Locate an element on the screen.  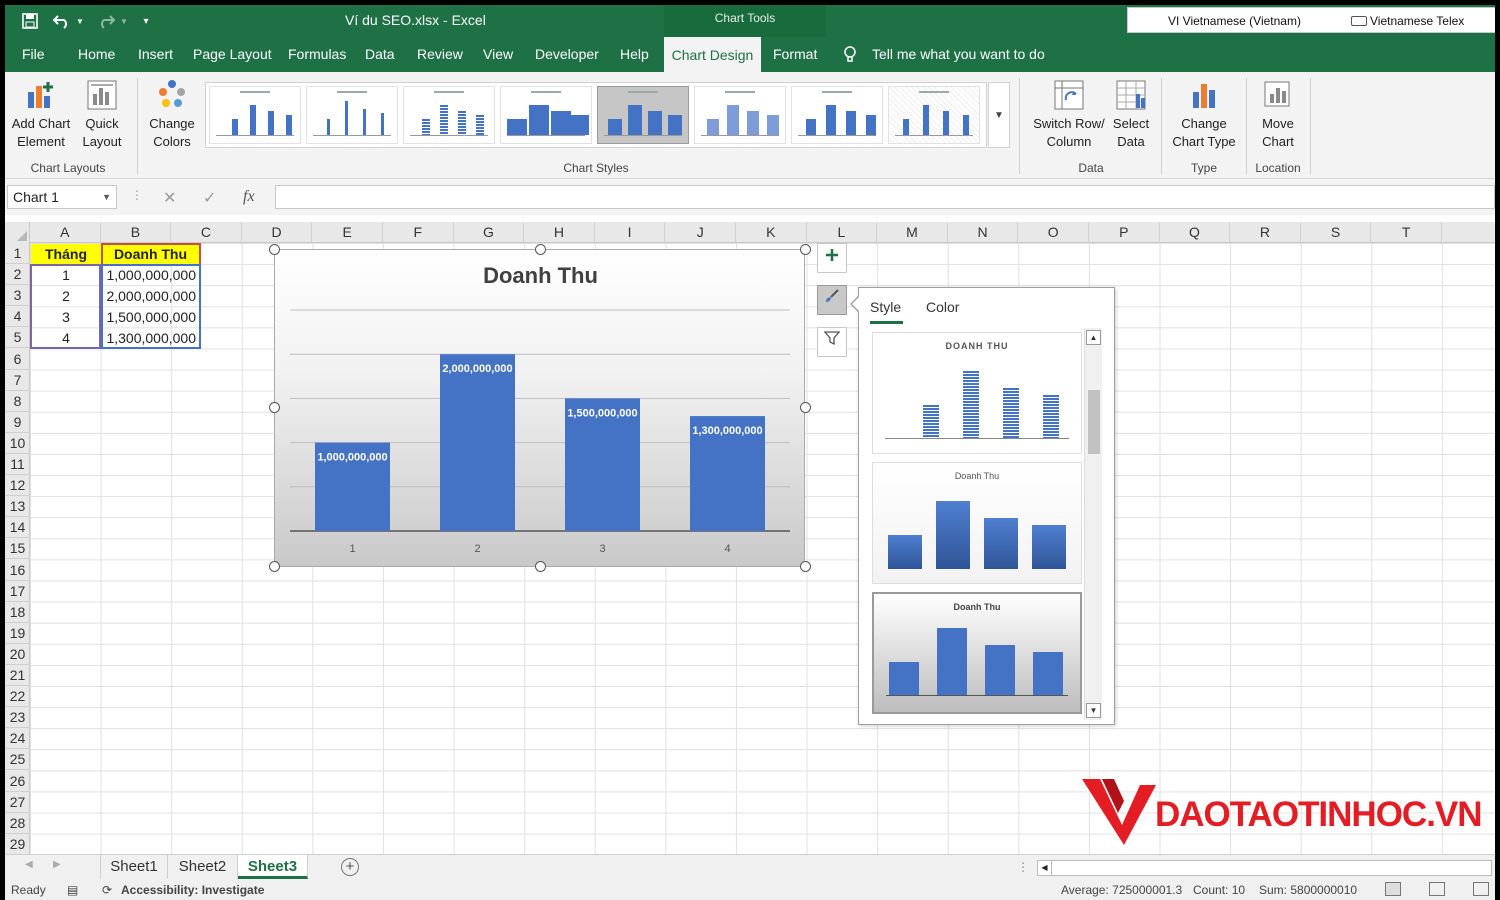
move-chart-button: Move Chart is located at coordinates (1278, 114).